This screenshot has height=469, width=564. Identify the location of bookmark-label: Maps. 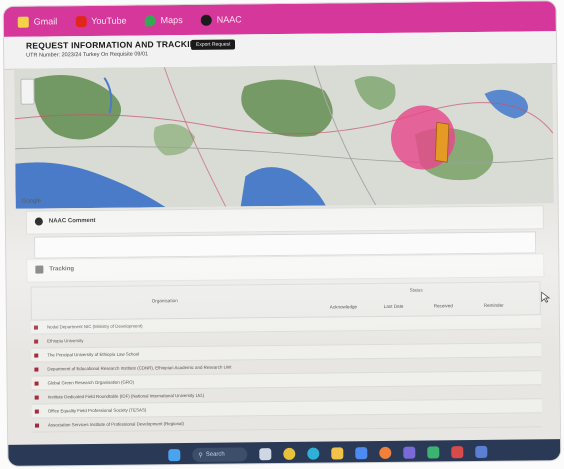
(171, 20).